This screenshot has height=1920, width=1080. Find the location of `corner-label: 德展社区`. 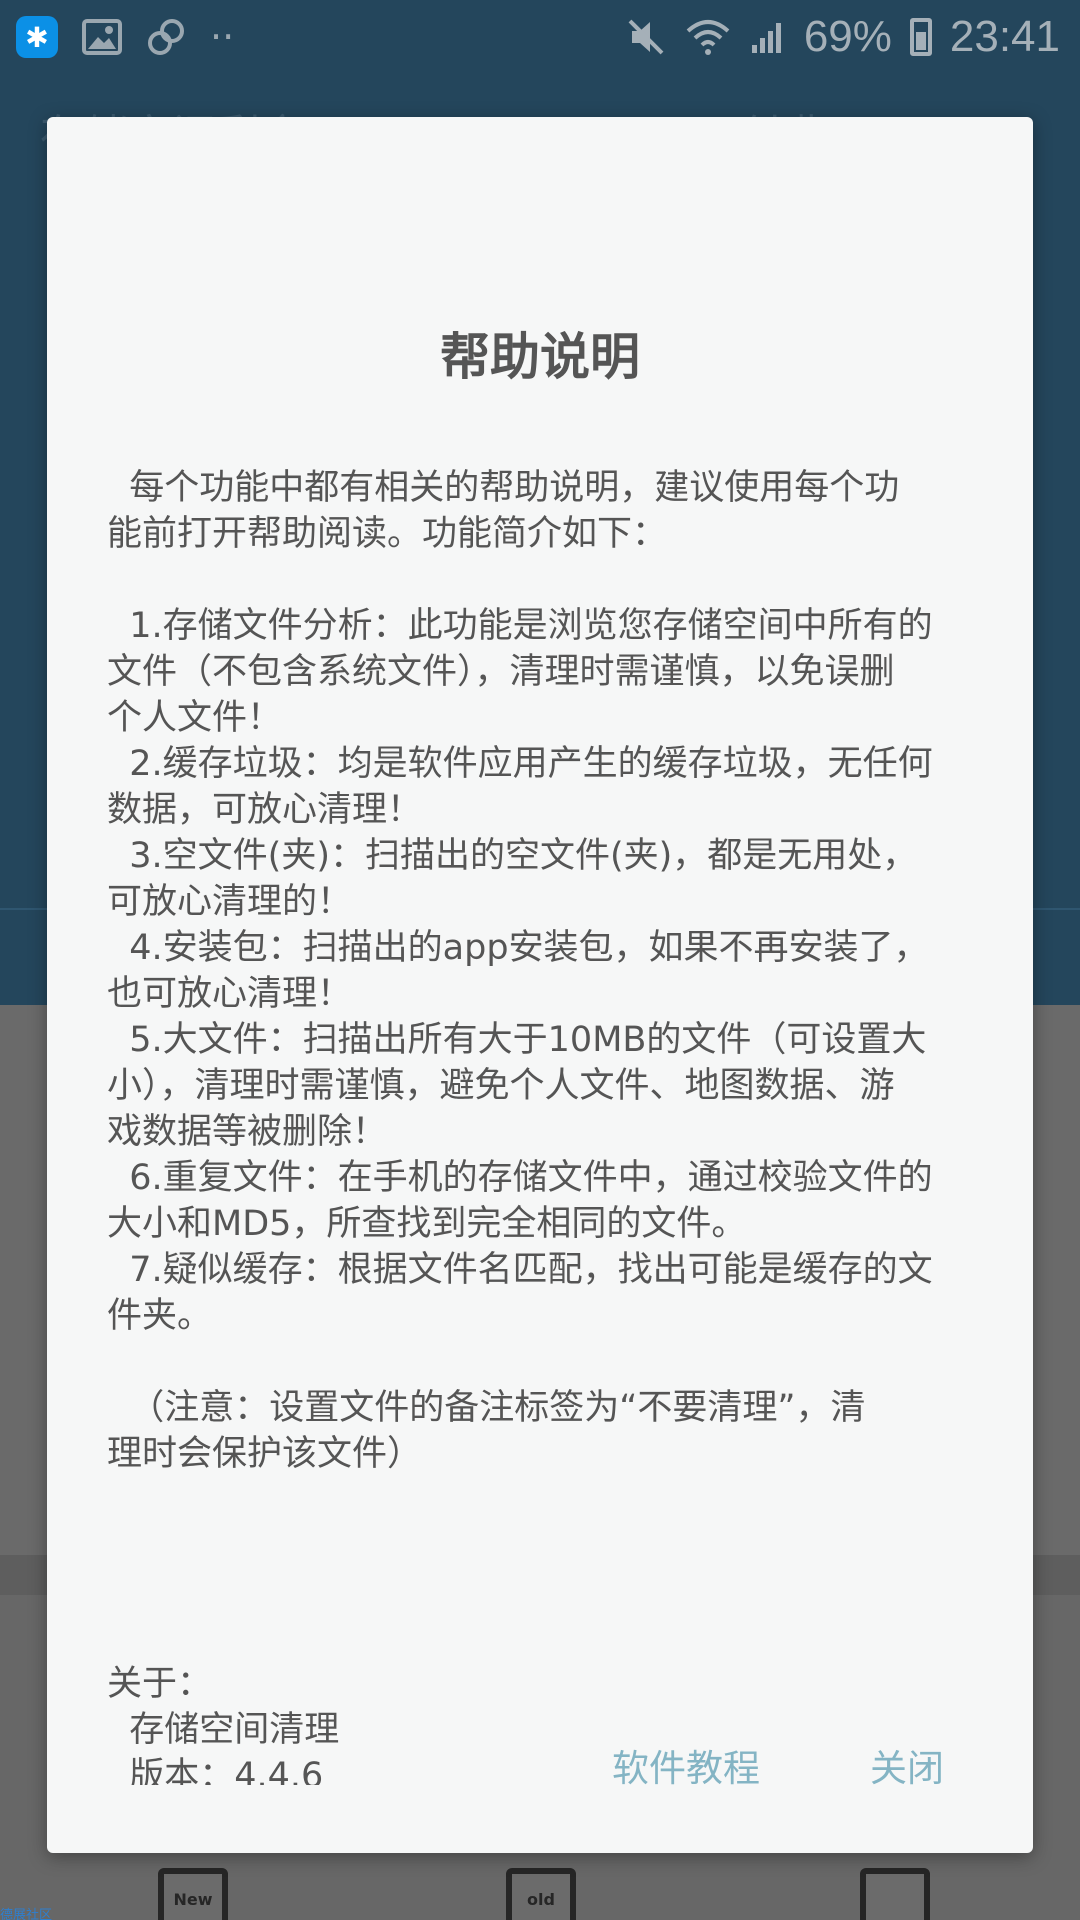

corner-label: 德展社区 is located at coordinates (26, 1914).